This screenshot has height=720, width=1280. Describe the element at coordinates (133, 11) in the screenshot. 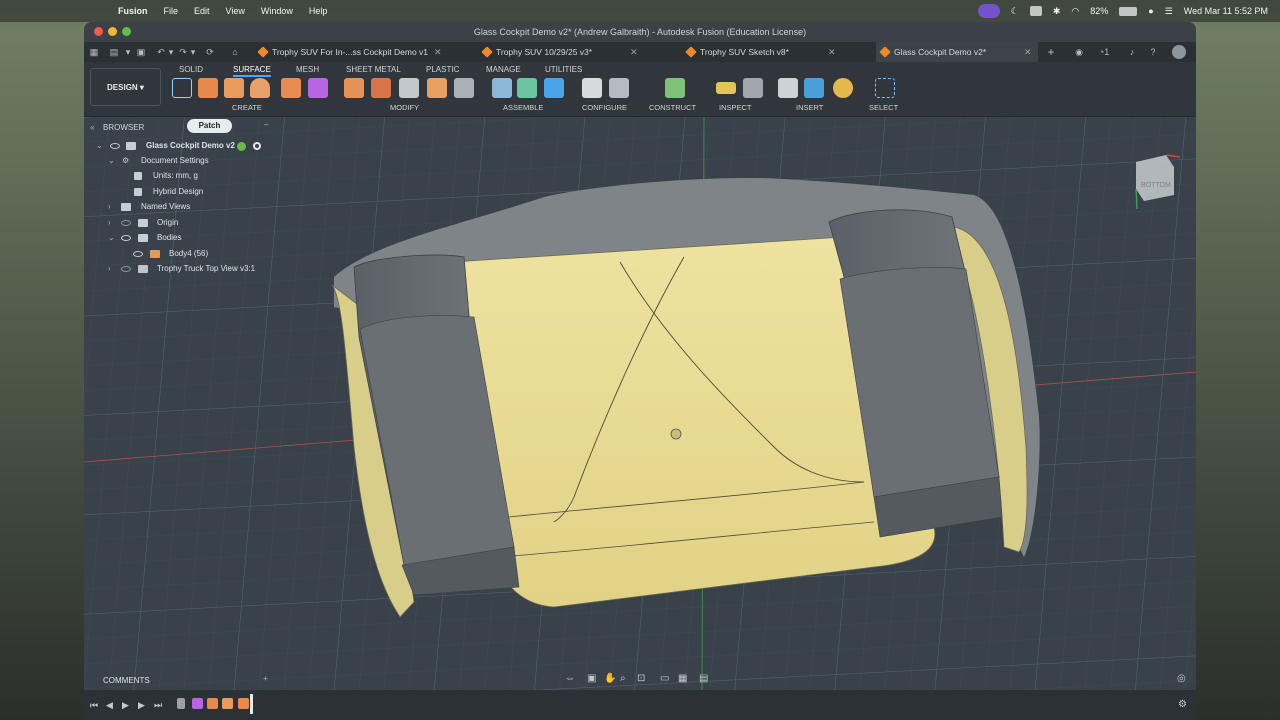

I see `app-menu: Fusion` at that location.